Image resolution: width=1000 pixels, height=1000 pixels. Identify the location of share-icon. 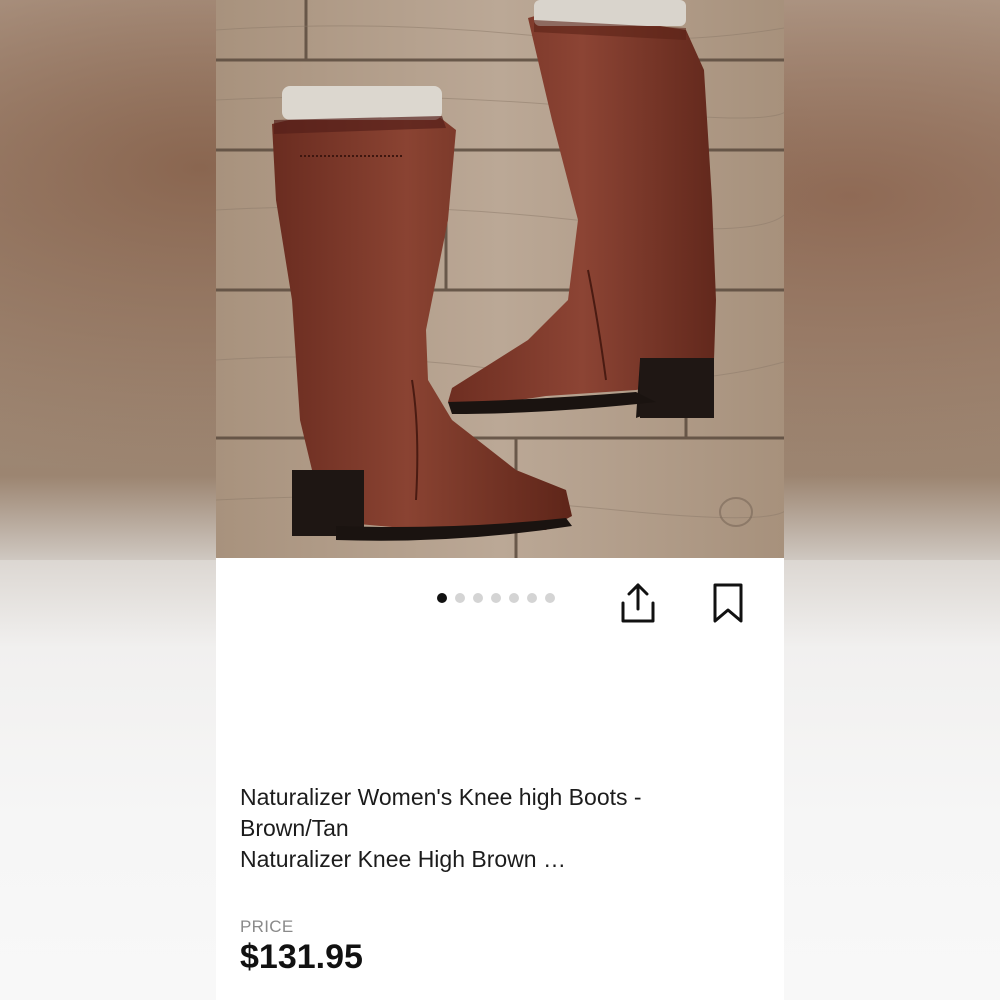
(638, 603).